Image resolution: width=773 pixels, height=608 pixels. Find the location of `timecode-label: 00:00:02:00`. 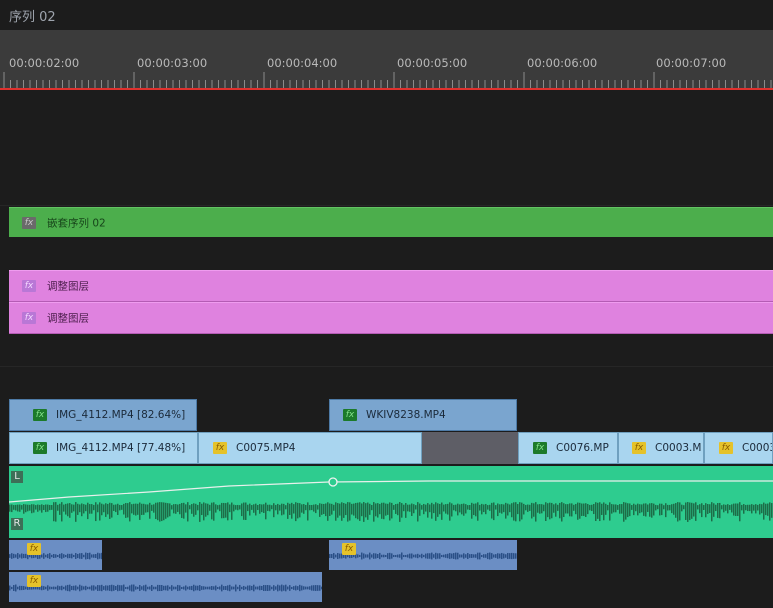

timecode-label: 00:00:02:00 is located at coordinates (44, 63).